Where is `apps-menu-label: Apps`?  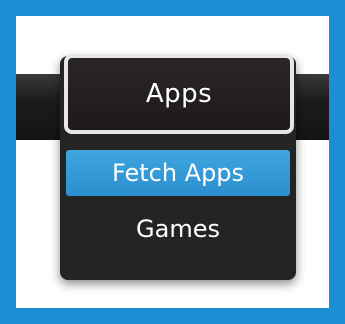
apps-menu-label: Apps is located at coordinates (179, 94).